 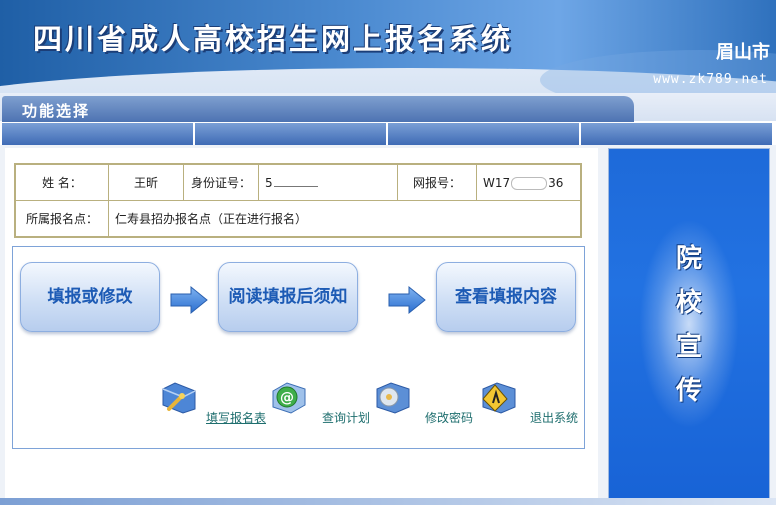 I want to click on read-notice-button: 阅读填报后须知, so click(x=288, y=297).